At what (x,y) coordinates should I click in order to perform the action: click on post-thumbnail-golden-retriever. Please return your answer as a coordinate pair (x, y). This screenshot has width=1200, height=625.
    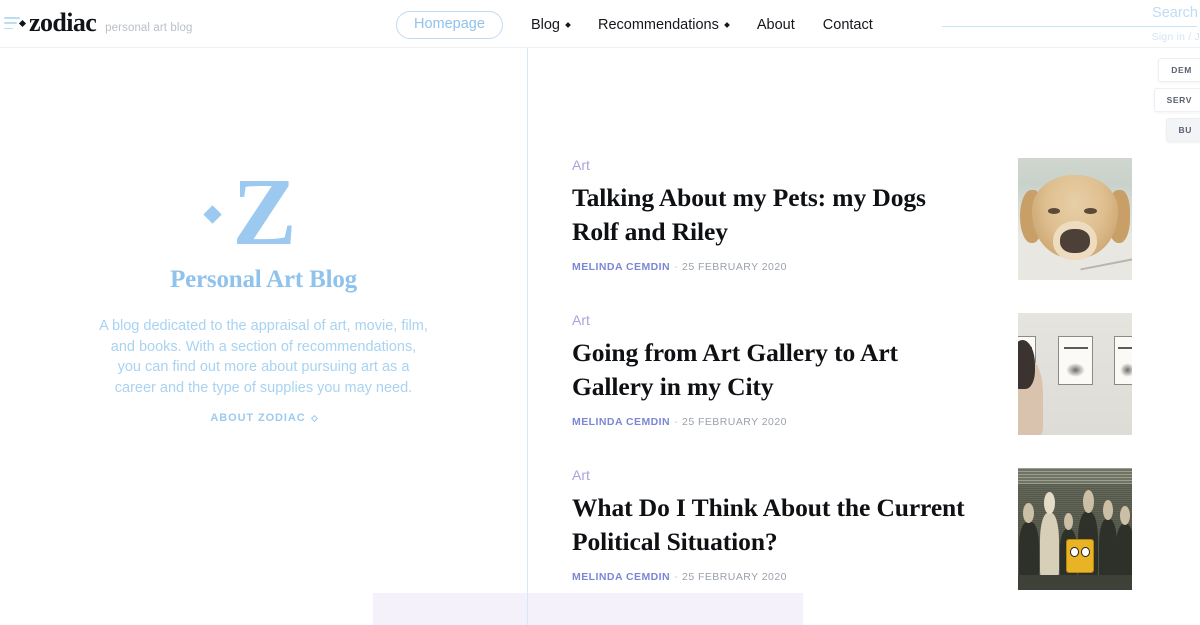
    Looking at the image, I should click on (1075, 219).